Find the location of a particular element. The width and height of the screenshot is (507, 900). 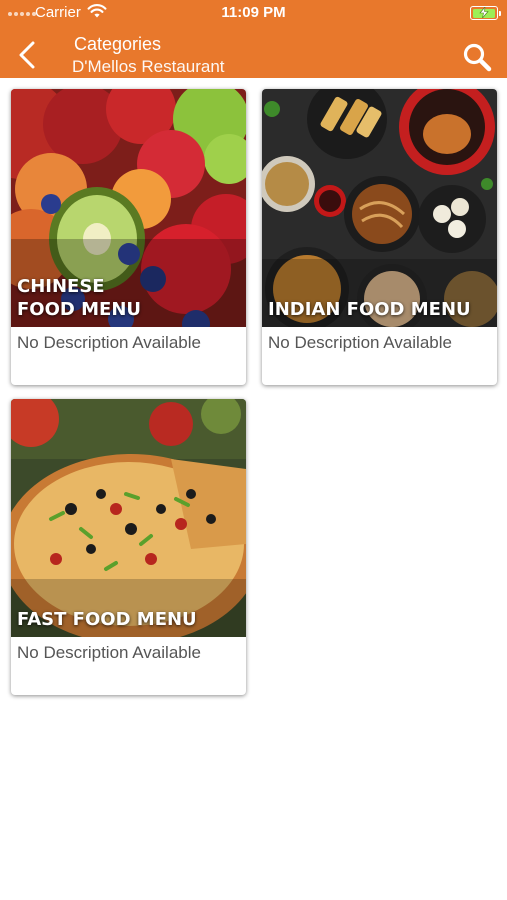

status-bar: Carrier 11:09 PM is located at coordinates (253, 13).